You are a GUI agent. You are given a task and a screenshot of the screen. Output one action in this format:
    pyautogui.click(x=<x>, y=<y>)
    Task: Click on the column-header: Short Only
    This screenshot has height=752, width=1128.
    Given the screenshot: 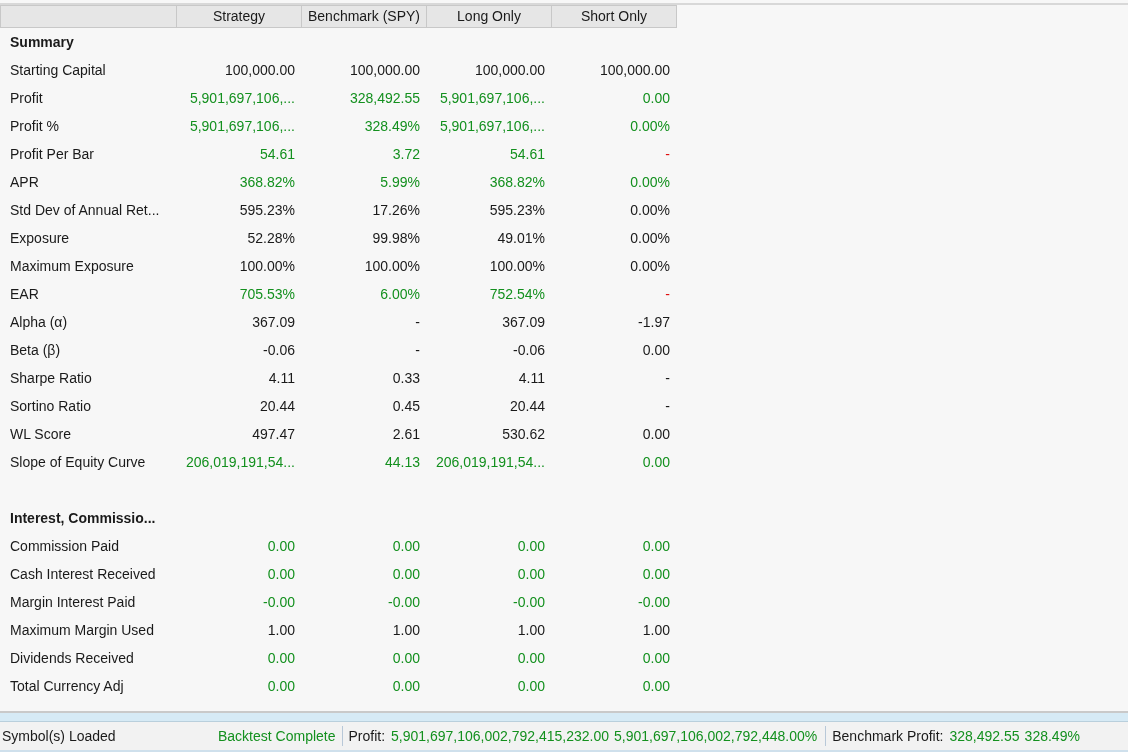 What is the action you would take?
    pyautogui.click(x=614, y=16)
    